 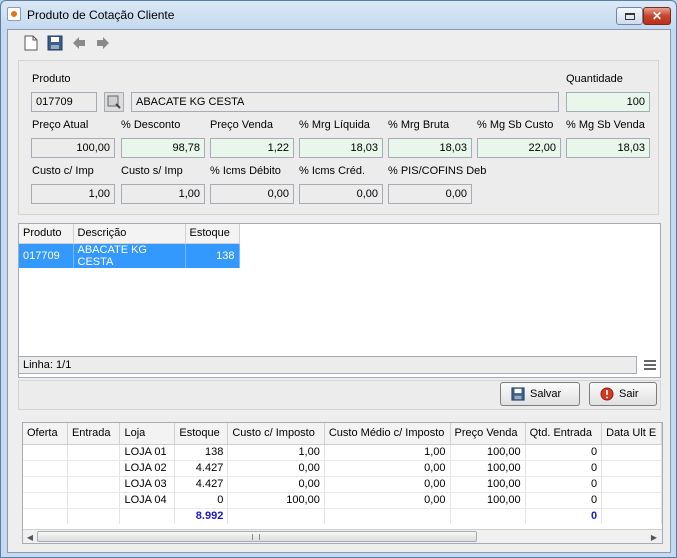 I want to click on custo-s-imp-label: Custo s/ Imp, so click(x=152, y=171).